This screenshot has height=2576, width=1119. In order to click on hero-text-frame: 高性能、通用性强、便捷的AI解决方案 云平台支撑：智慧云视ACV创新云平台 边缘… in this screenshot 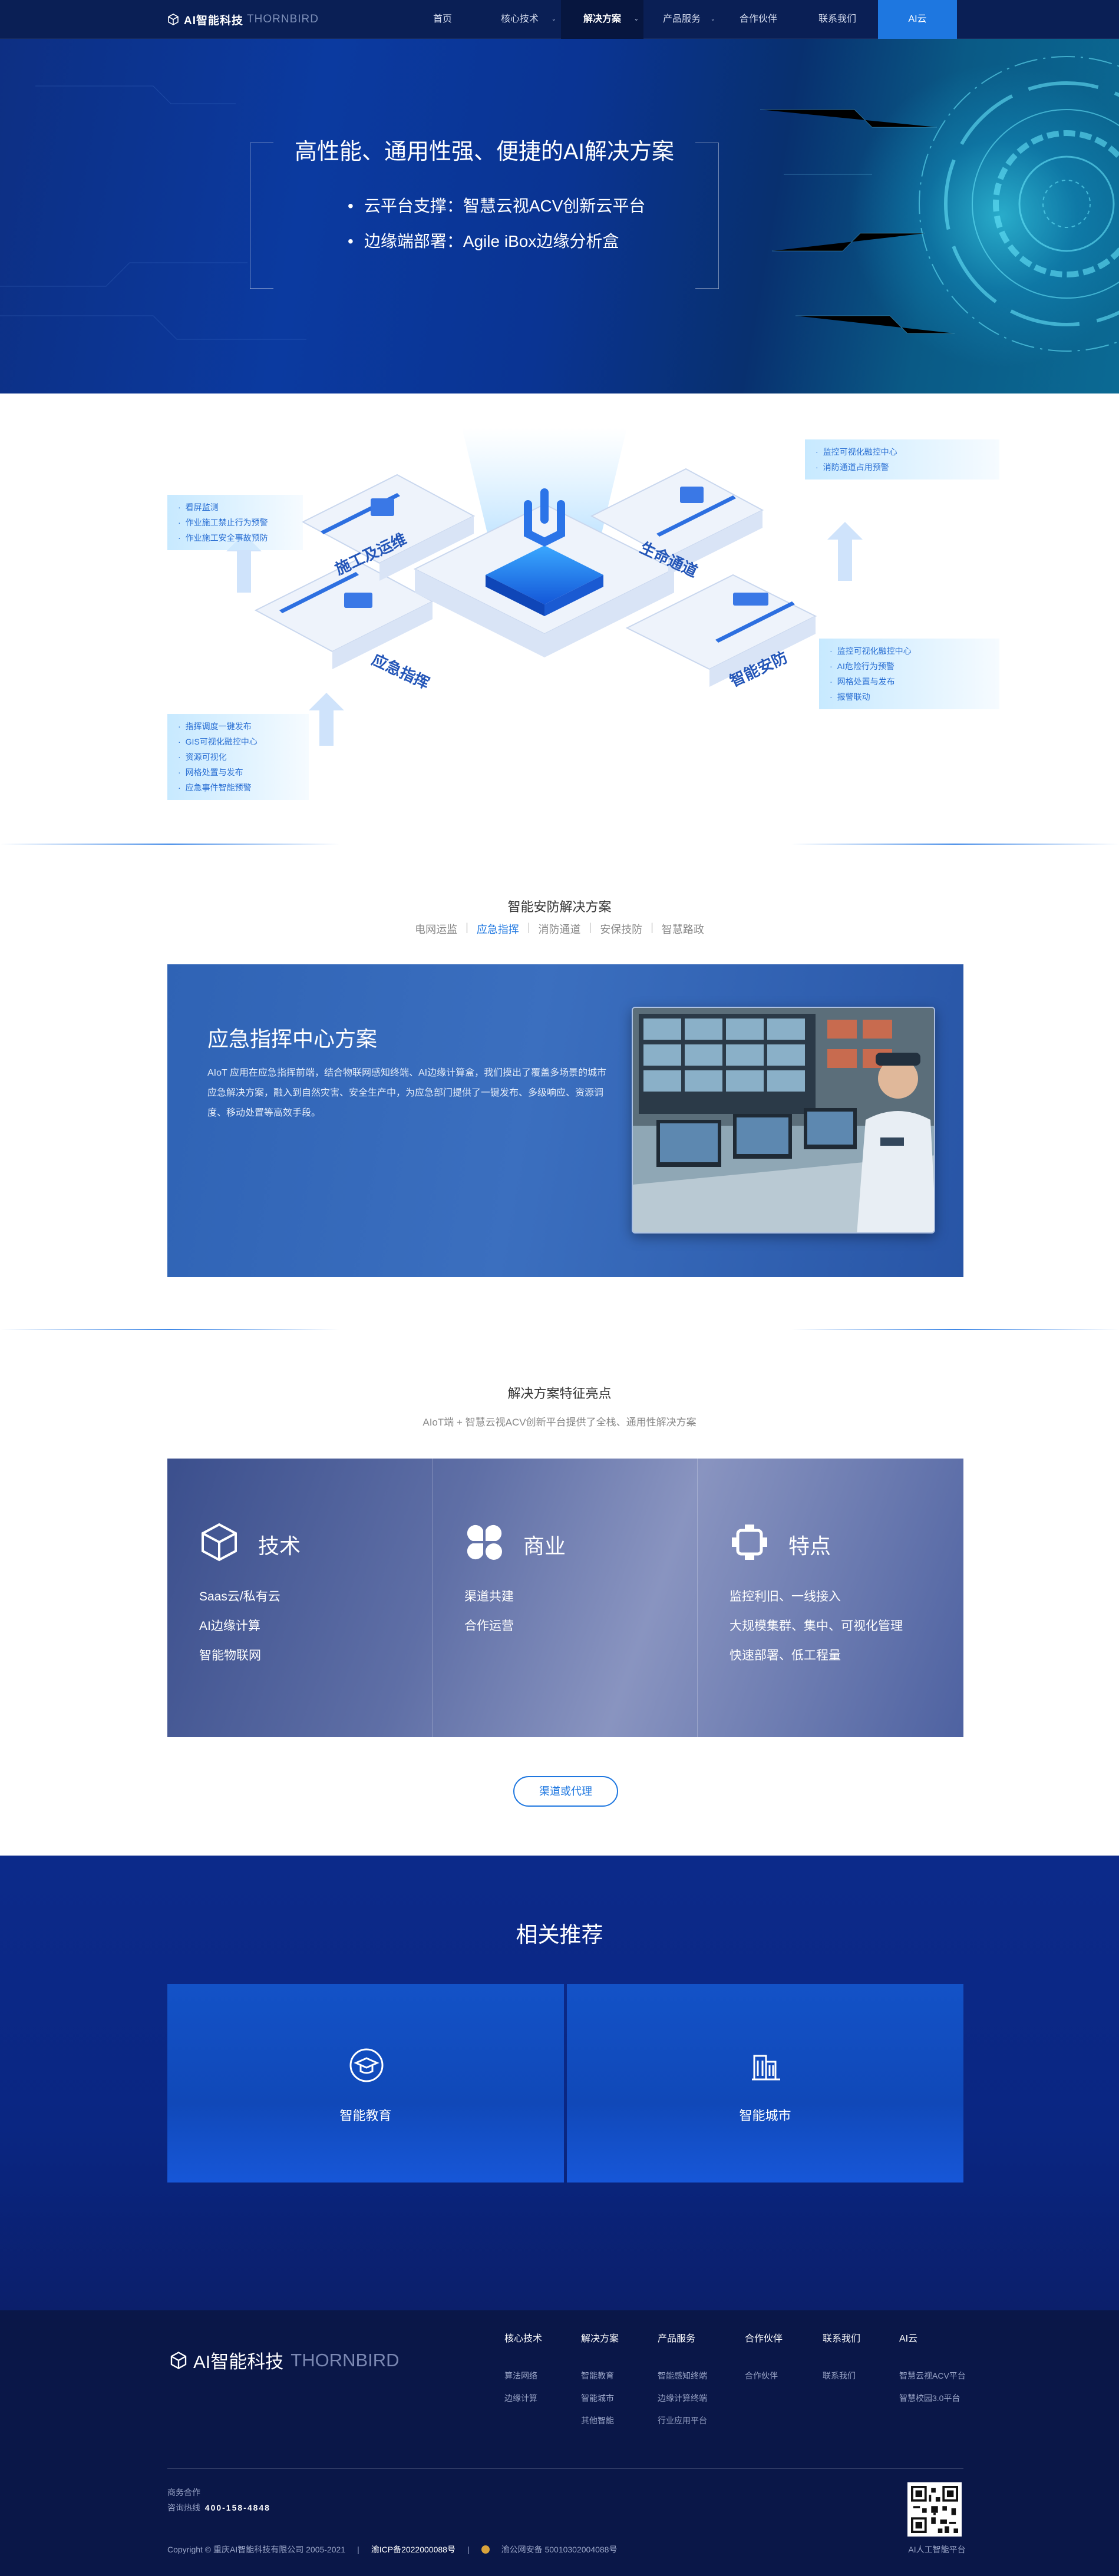, I will do `click(484, 213)`.